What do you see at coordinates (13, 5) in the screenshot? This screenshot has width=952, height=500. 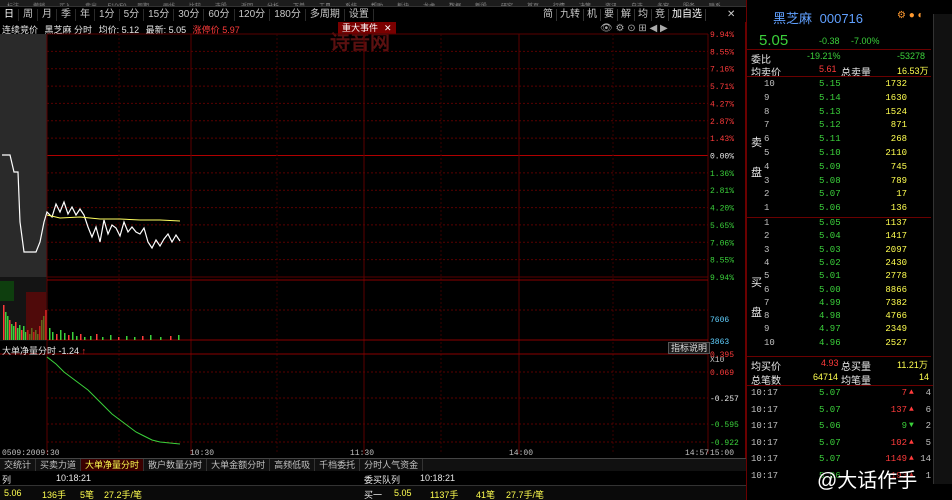 I see `toolbar-item: 标注` at bounding box center [13, 5].